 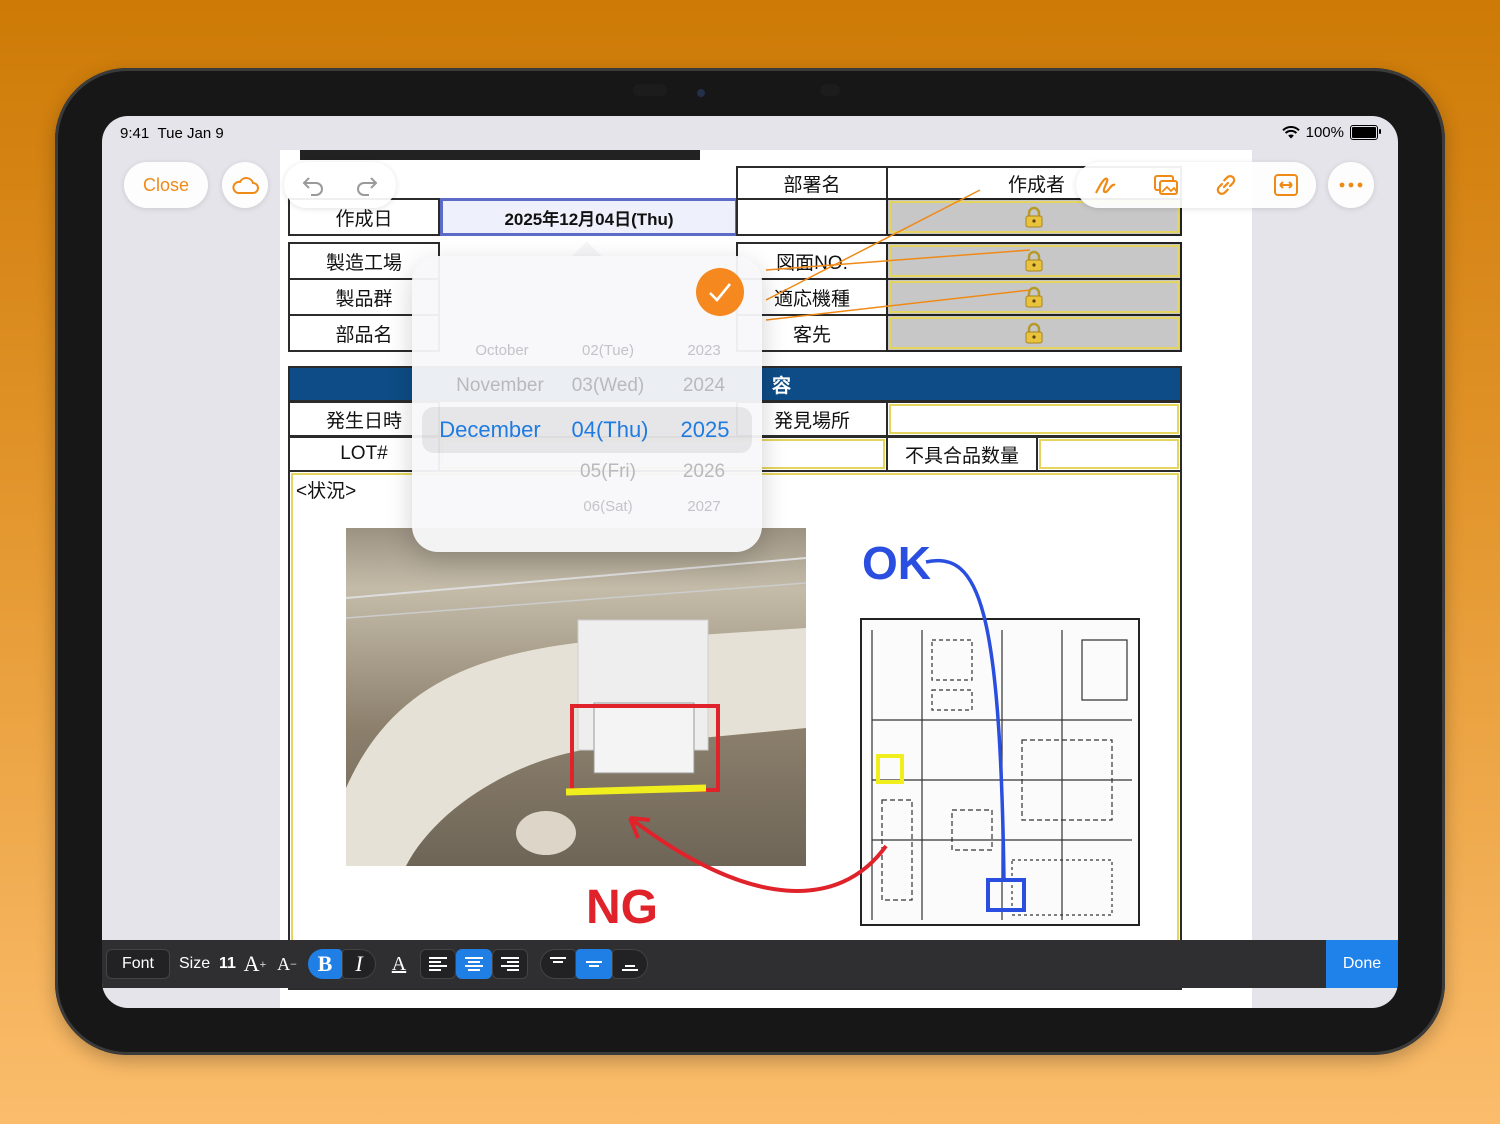 I want to click on text-format-toolbar: Font Size 11 A + A − B I A Done, so click(x=750, y=964).